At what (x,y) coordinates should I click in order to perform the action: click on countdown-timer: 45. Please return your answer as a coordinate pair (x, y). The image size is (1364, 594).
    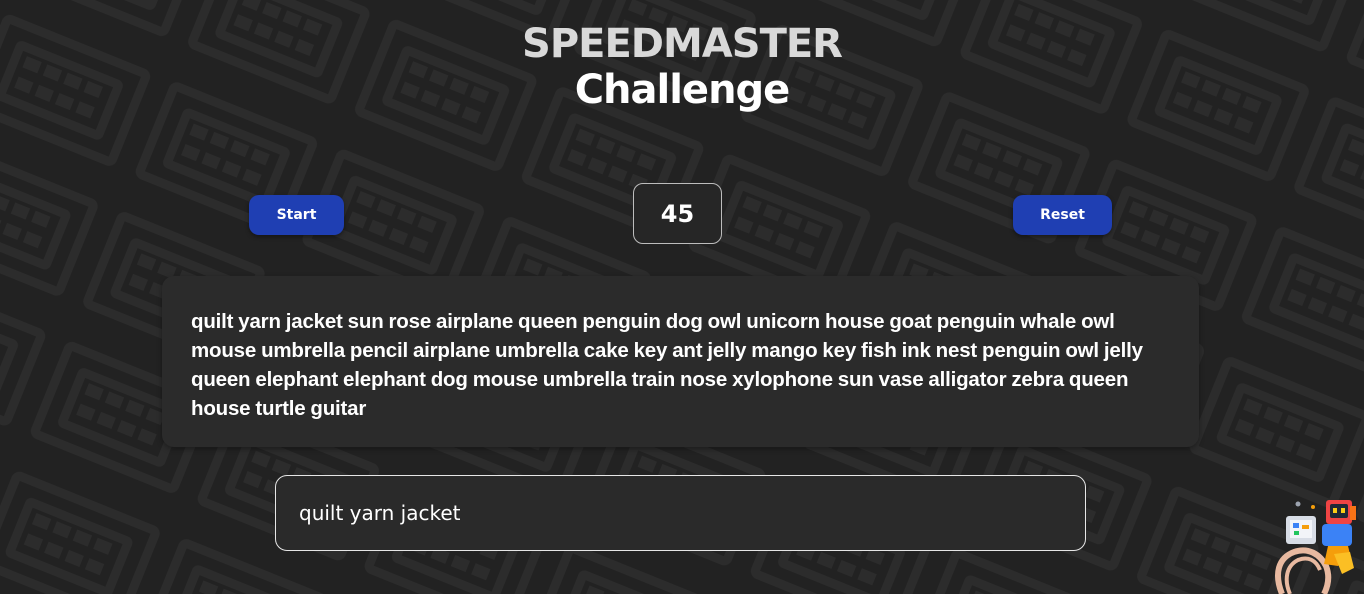
    Looking at the image, I should click on (677, 213).